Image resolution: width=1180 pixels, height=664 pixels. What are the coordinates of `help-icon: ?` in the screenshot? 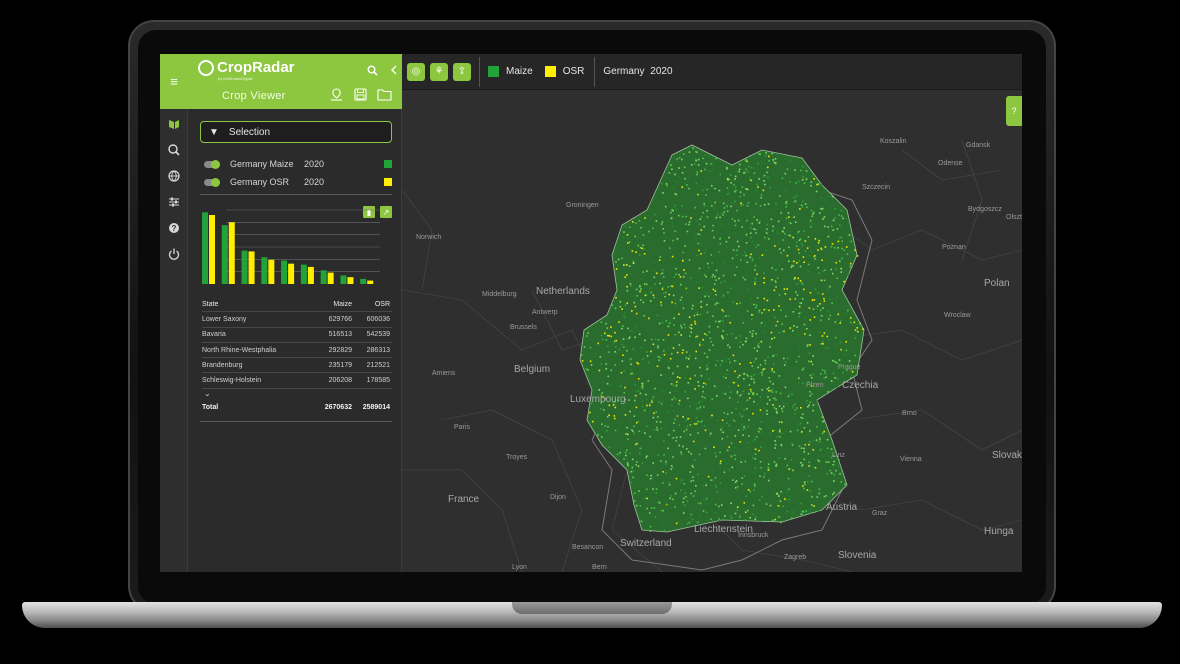 It's located at (174, 228).